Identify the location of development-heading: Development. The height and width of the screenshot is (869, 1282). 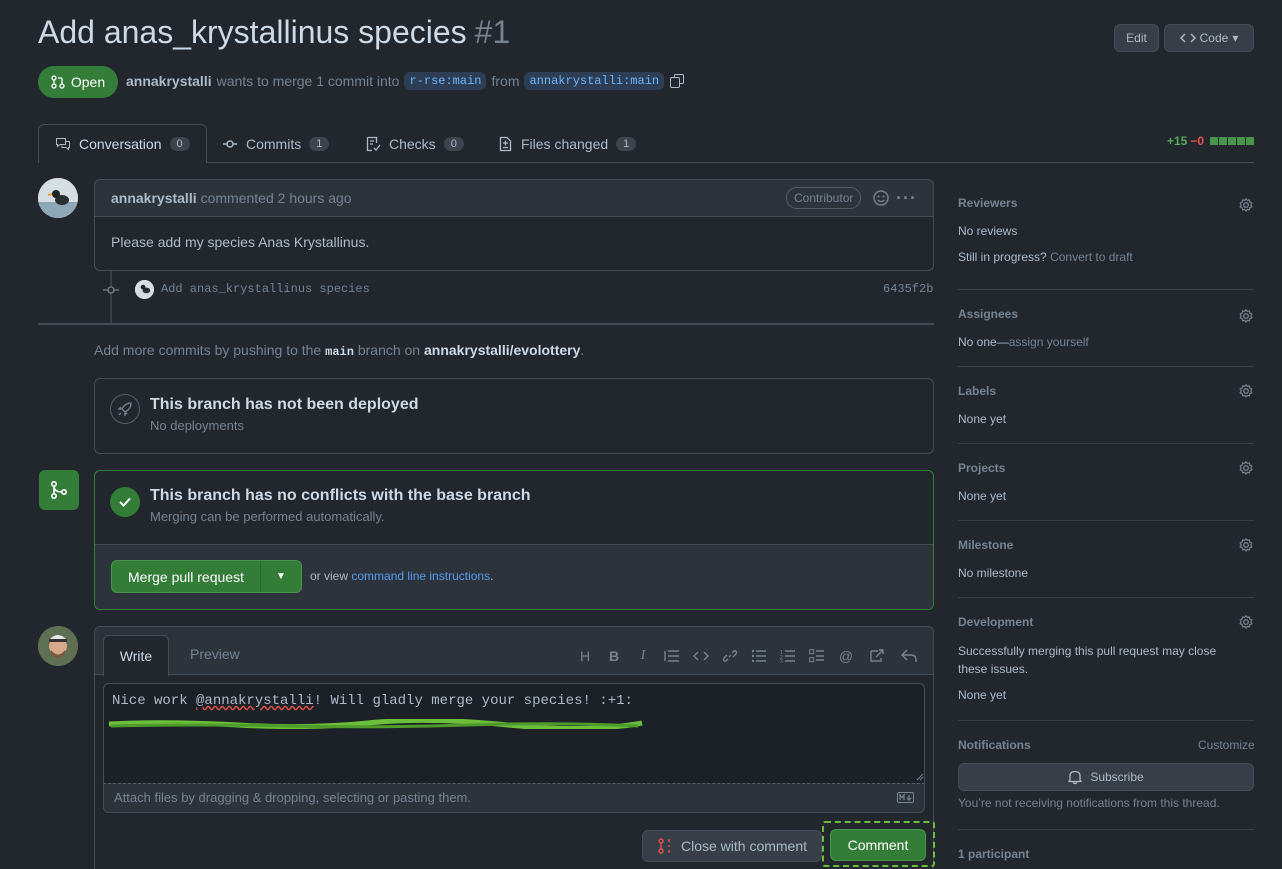
(1106, 622).